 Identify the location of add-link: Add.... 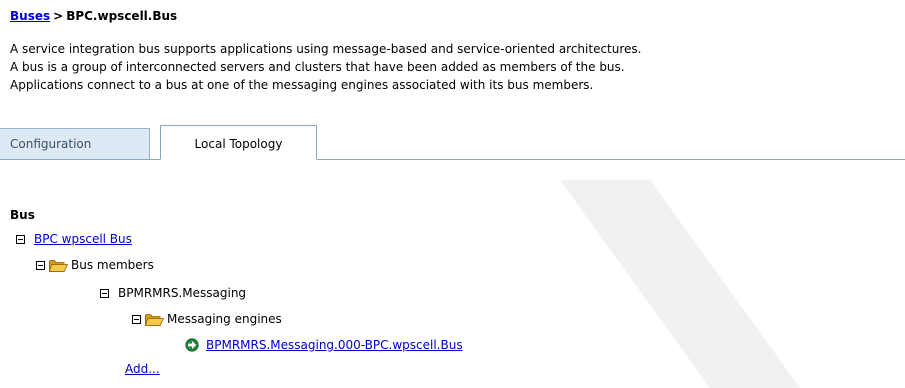
(142, 369).